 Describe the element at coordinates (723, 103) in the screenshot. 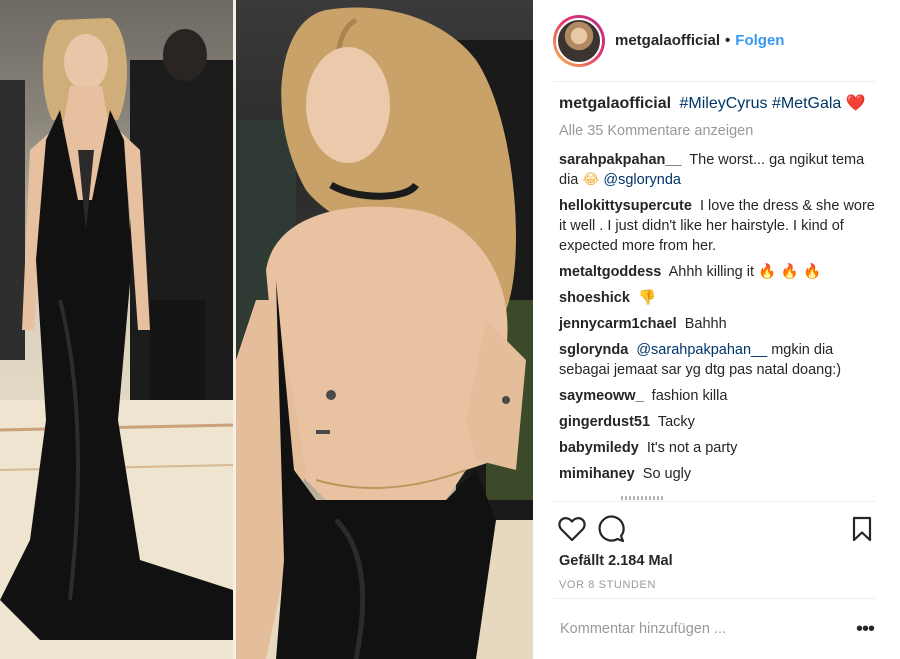

I see `hashtag-link: #MileyCyrus` at that location.